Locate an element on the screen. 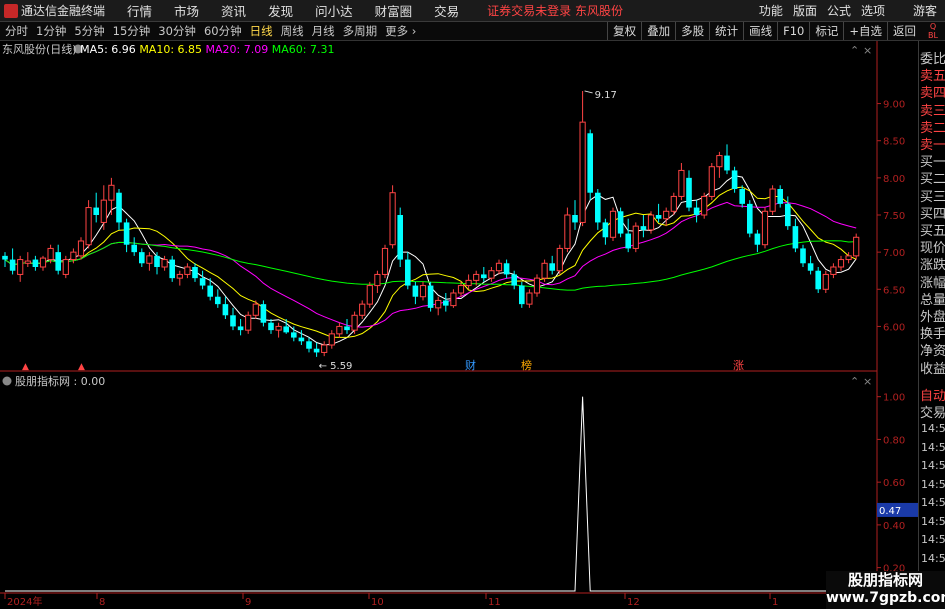 The image size is (945, 609). sidebar-quote-item: 换手 is located at coordinates (932, 335).